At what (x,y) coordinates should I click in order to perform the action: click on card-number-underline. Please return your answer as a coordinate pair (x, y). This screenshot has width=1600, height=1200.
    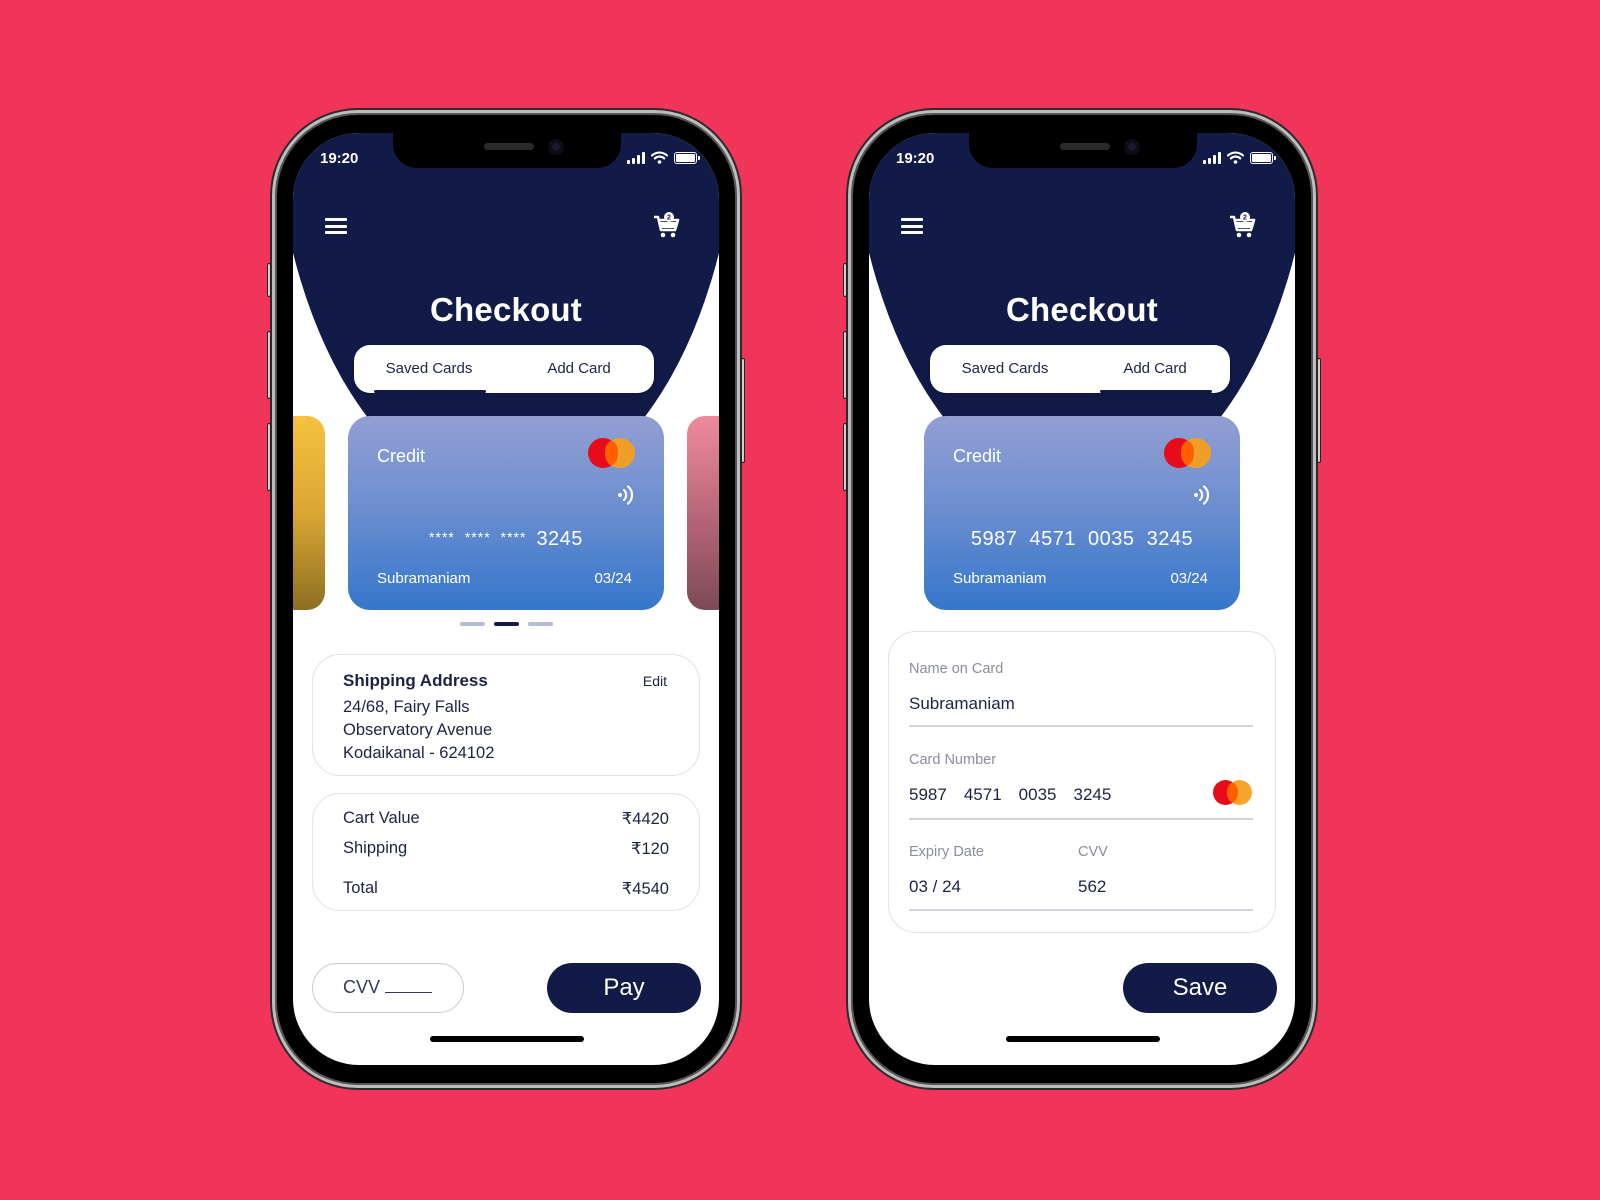
    Looking at the image, I should click on (1081, 819).